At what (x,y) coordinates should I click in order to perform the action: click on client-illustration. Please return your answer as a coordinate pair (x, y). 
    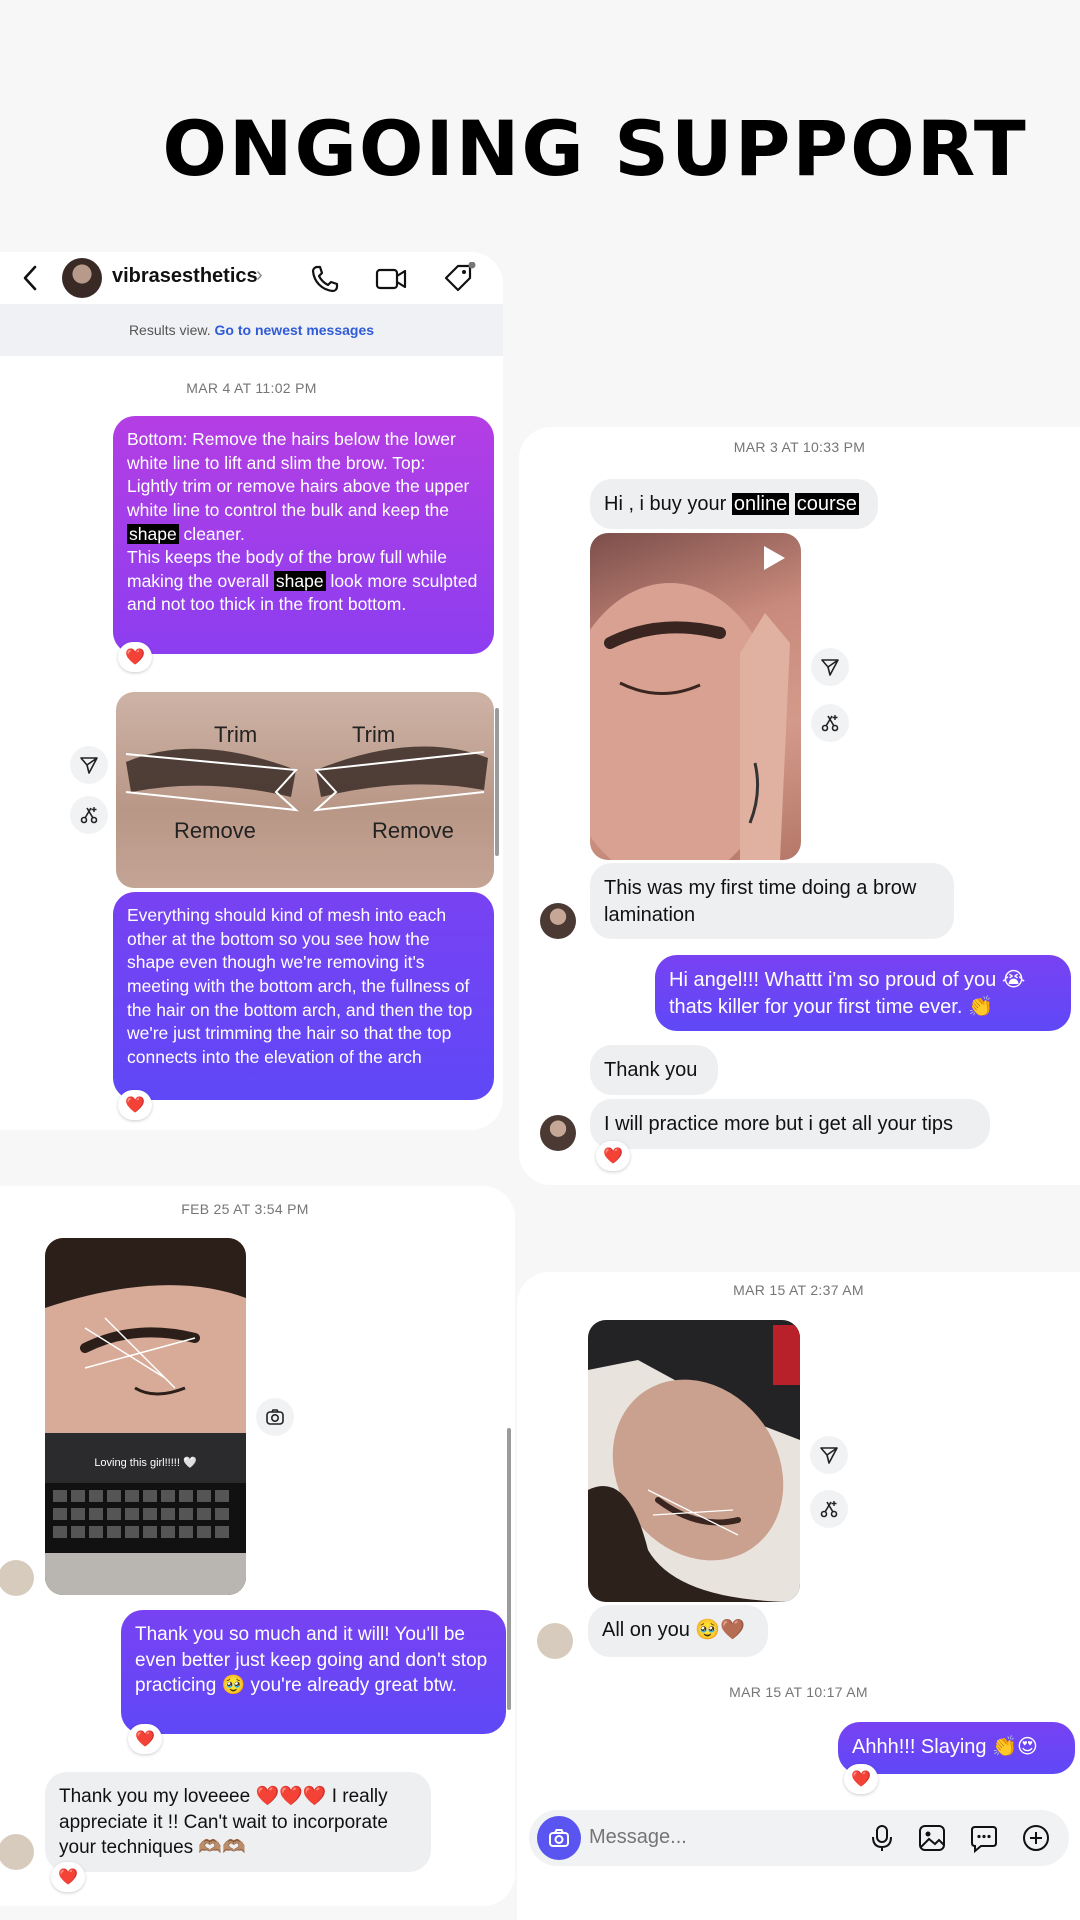
    Looking at the image, I should click on (694, 1461).